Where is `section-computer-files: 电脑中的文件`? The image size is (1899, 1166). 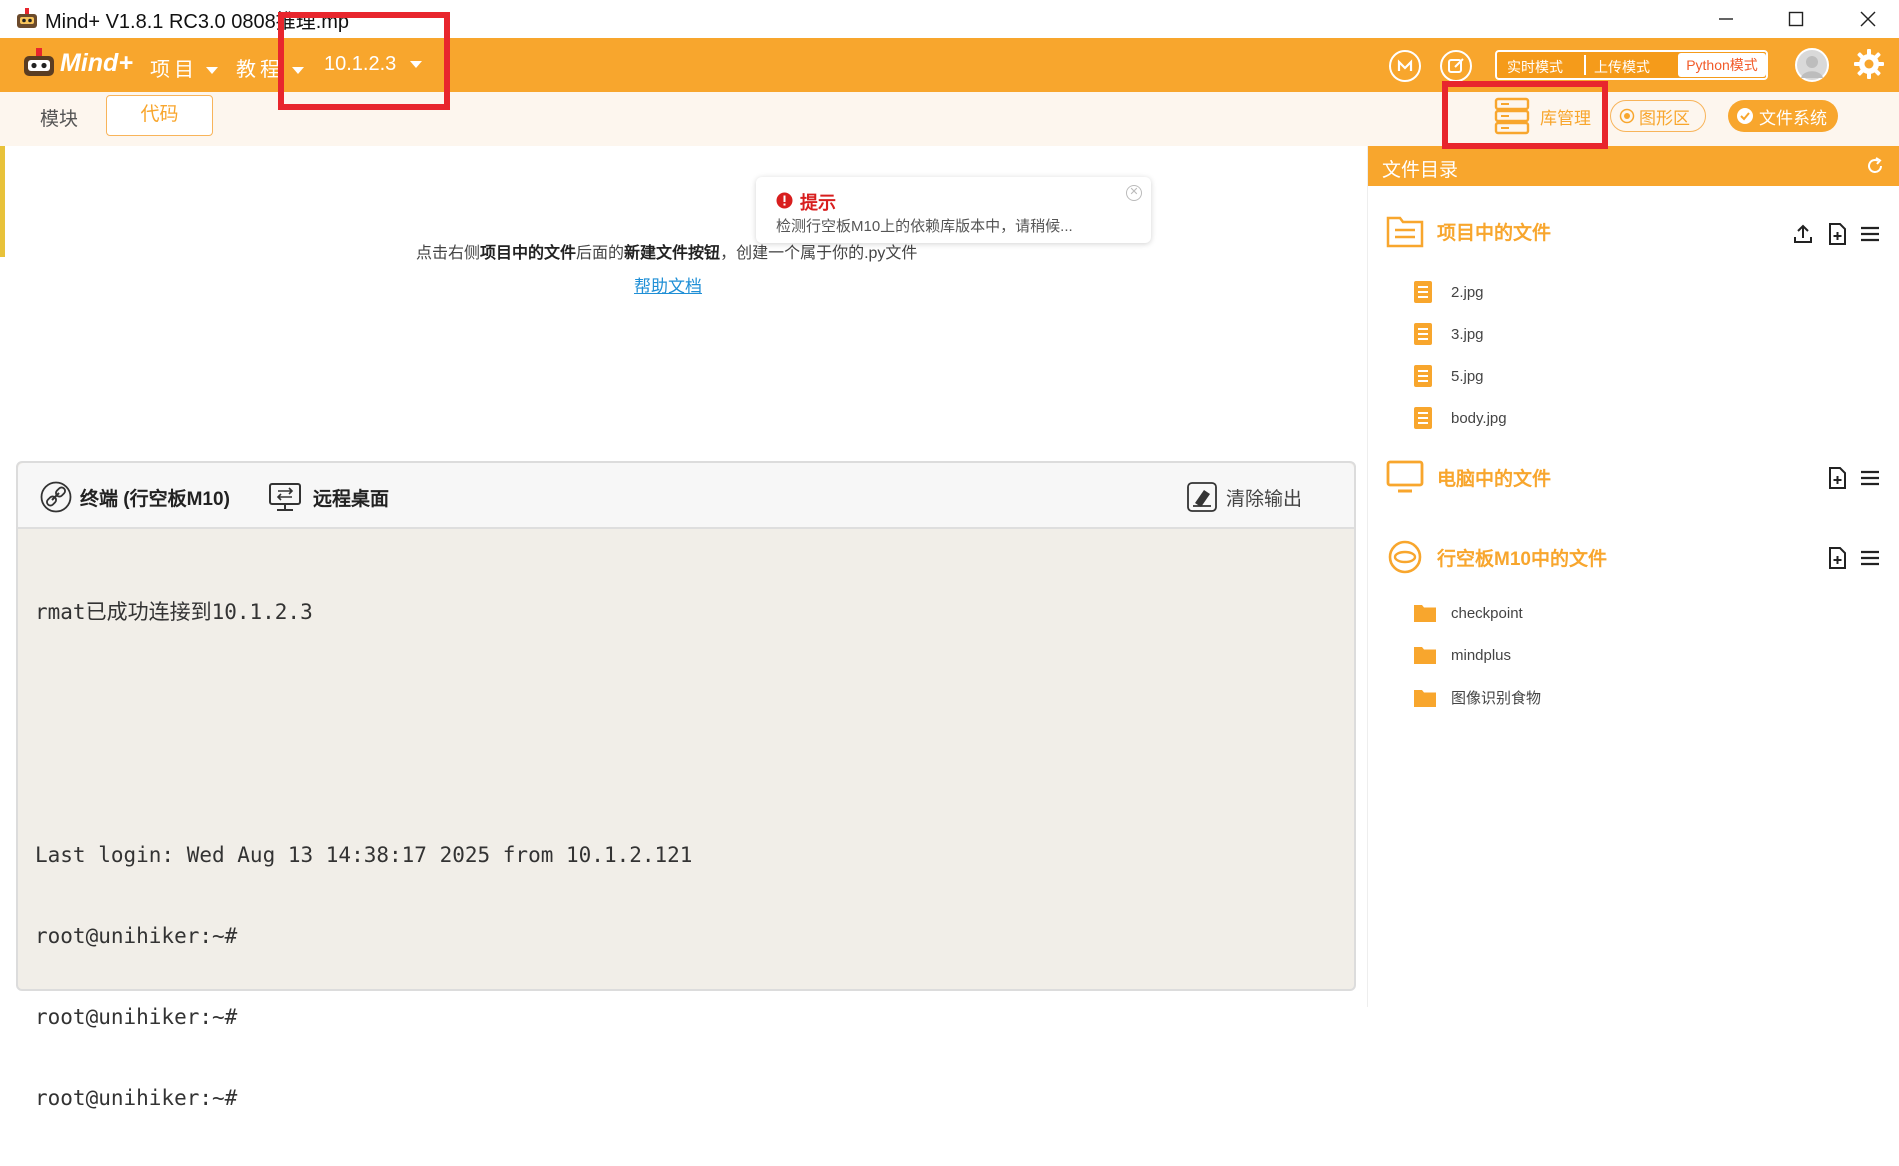 section-computer-files: 电脑中的文件 is located at coordinates (1468, 477).